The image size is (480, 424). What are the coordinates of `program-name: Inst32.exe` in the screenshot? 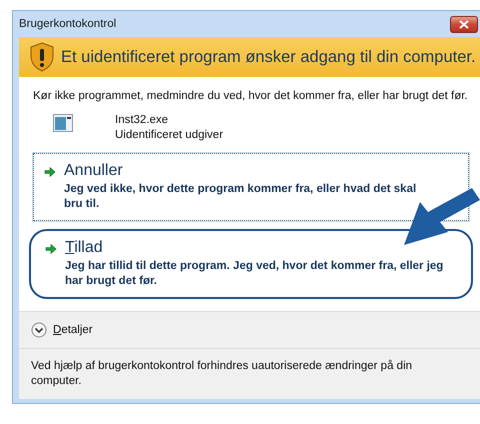 It's located at (142, 120).